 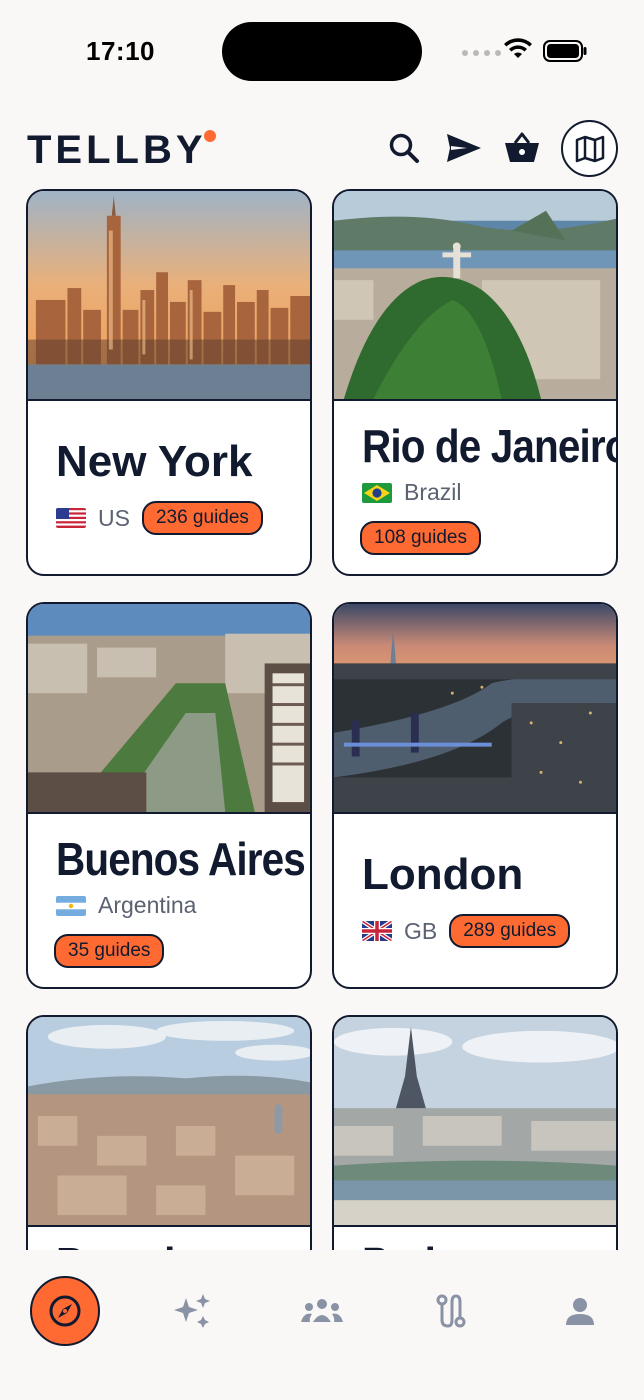 What do you see at coordinates (377, 492) in the screenshot?
I see `brazil-flag-icon` at bounding box center [377, 492].